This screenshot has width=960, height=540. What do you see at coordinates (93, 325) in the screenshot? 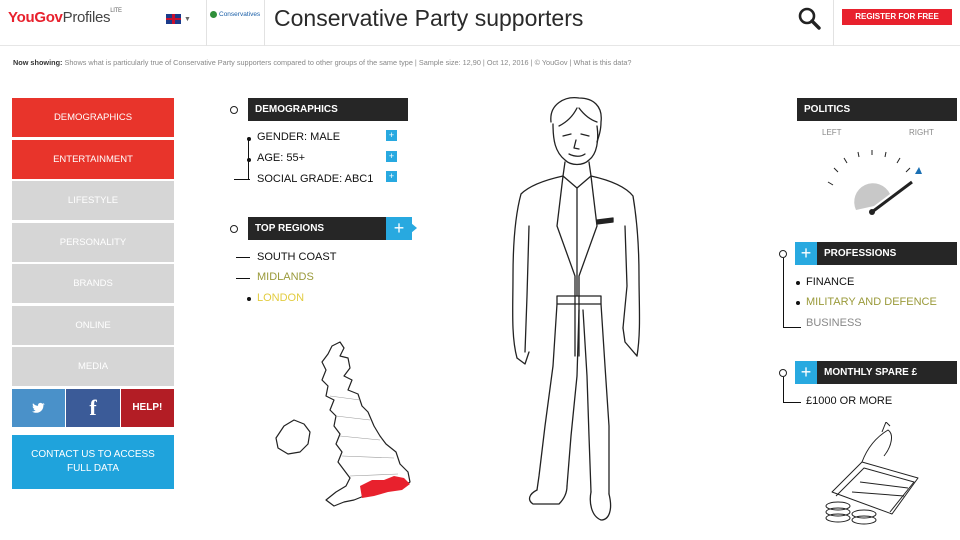
I see `sidebar-item-online: ONLINE` at bounding box center [93, 325].